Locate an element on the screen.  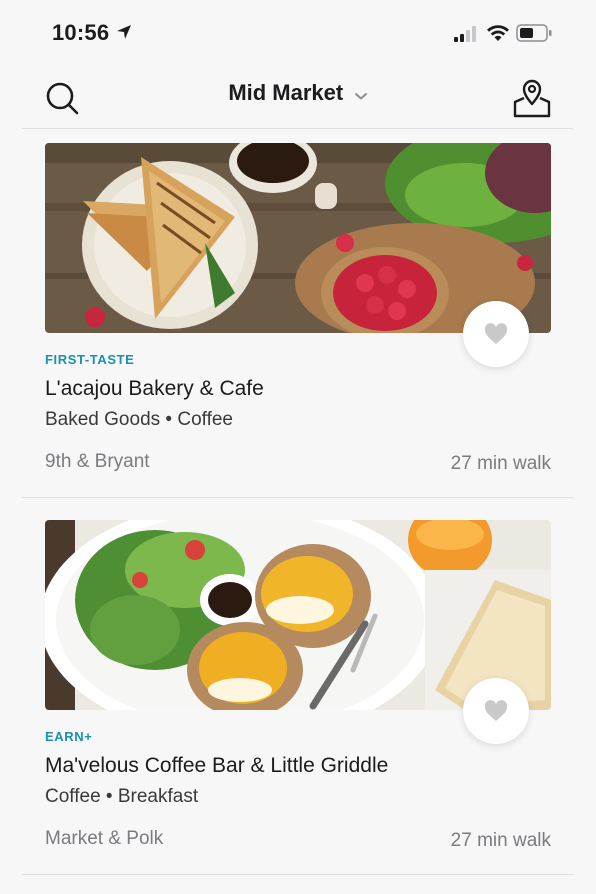
promo-badge: EARN+ is located at coordinates (69, 736).